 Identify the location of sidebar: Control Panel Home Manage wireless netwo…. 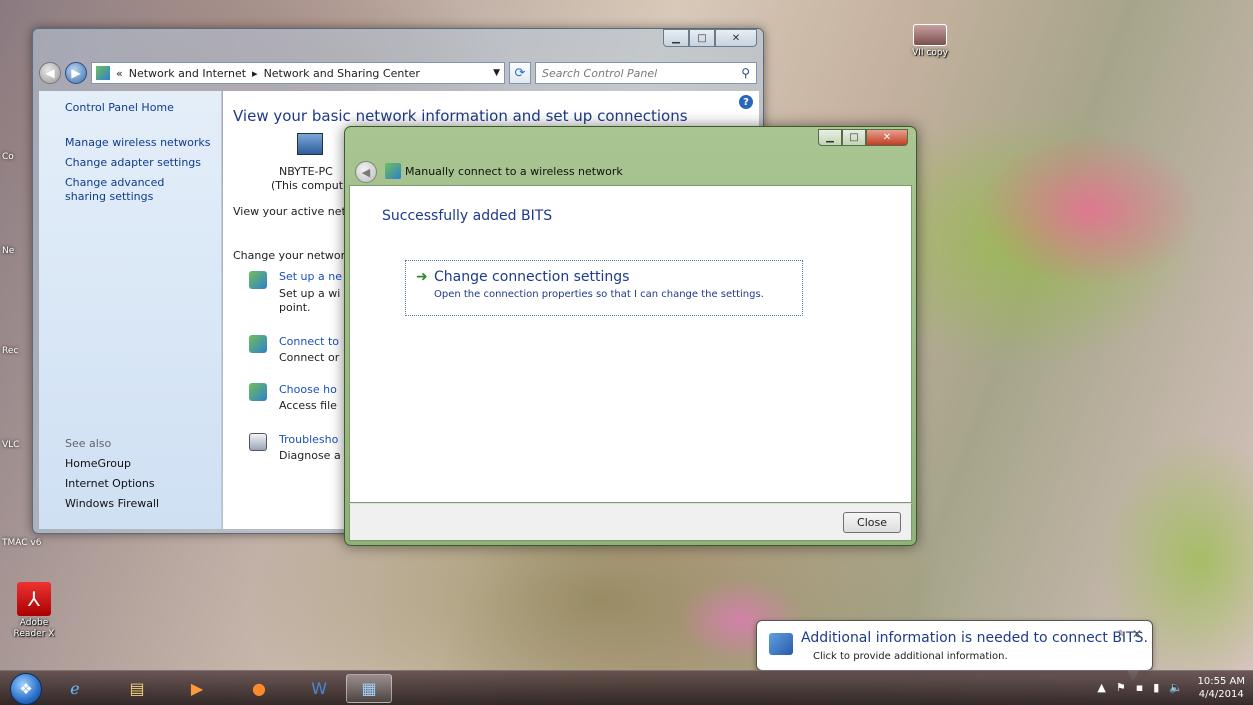
(130, 310).